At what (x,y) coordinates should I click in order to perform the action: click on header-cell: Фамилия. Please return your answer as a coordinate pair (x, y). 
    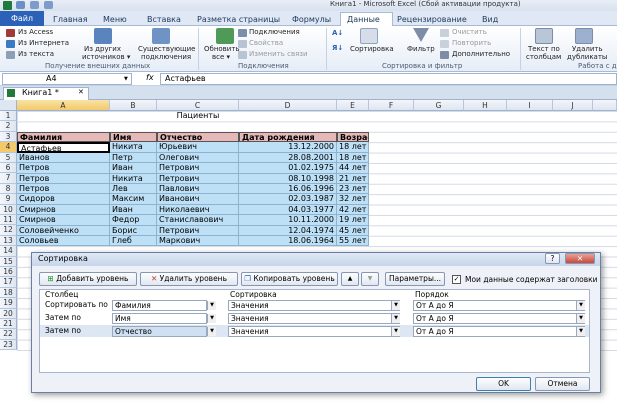
    Looking at the image, I should click on (63, 137).